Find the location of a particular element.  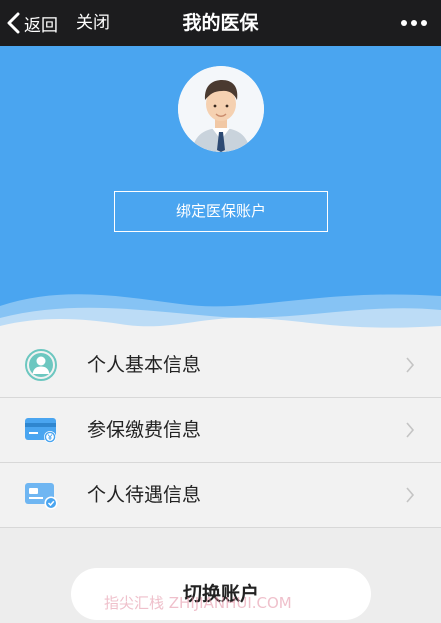

back-button: 返回 is located at coordinates (32, 23).